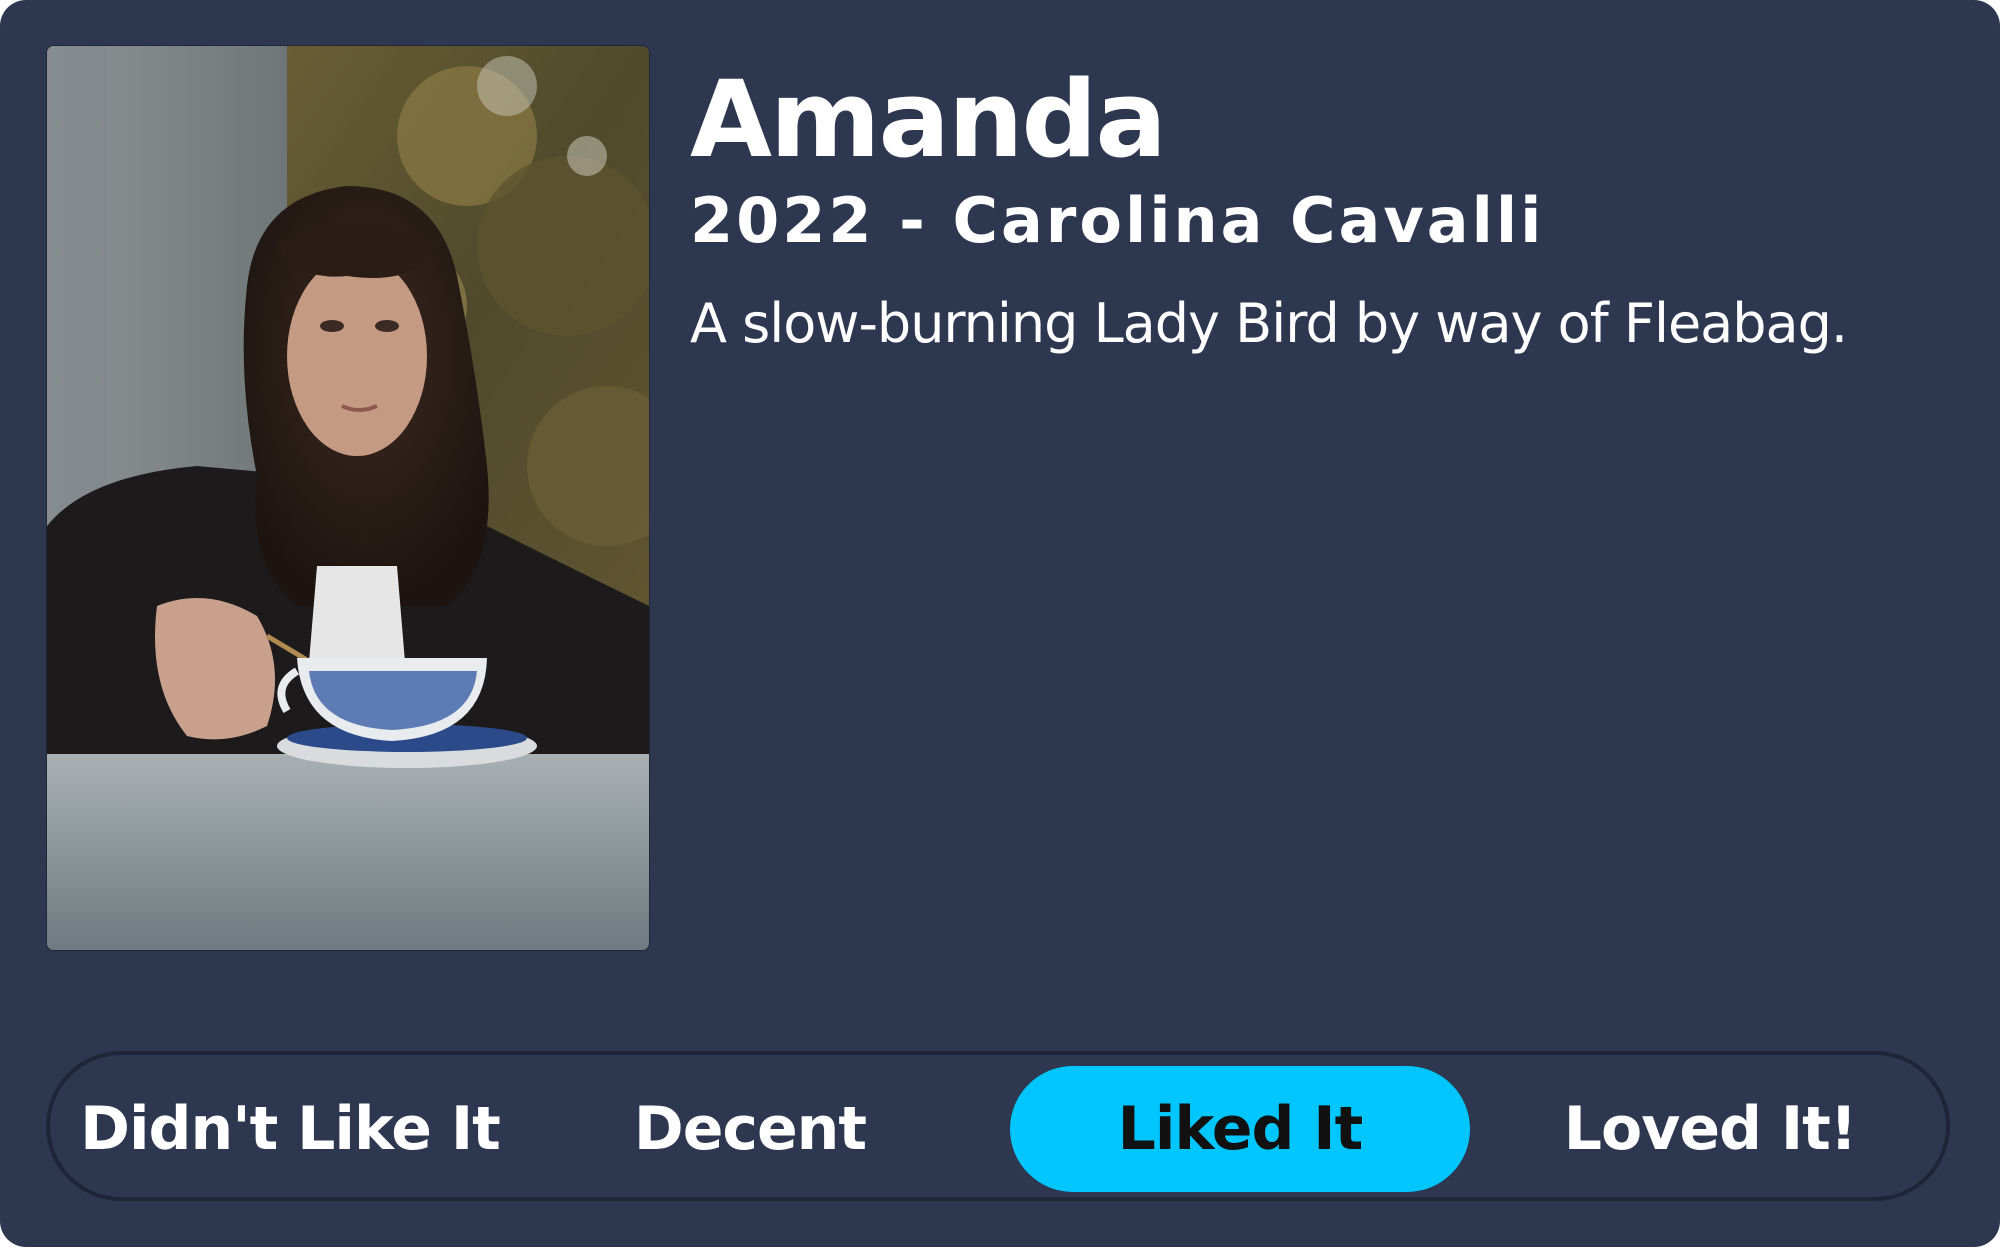  Describe the element at coordinates (1117, 220) in the screenshot. I see `movie-year-director: 2022 - Carolina Cavalli` at that location.